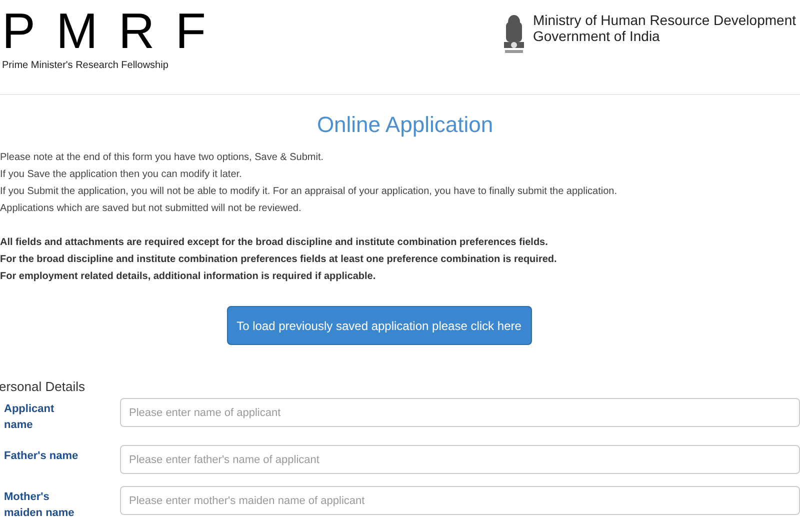 This screenshot has width=800, height=517. Describe the element at coordinates (664, 20) in the screenshot. I see `ministry-name: Ministry of Human Resource Development` at that location.